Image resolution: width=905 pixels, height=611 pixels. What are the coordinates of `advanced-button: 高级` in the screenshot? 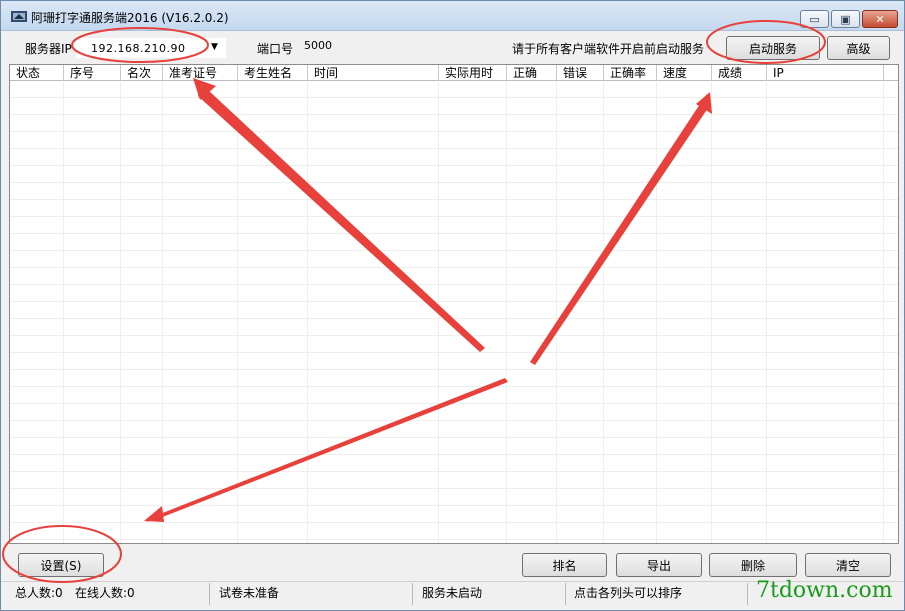 It's located at (858, 48).